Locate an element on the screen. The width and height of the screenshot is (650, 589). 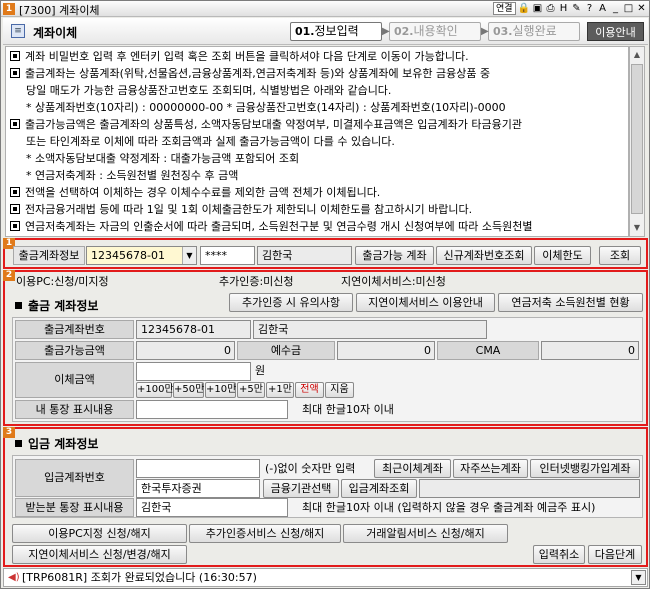
withdraw-account-combo: 12345678-01 ▼ is located at coordinates (141, 255).